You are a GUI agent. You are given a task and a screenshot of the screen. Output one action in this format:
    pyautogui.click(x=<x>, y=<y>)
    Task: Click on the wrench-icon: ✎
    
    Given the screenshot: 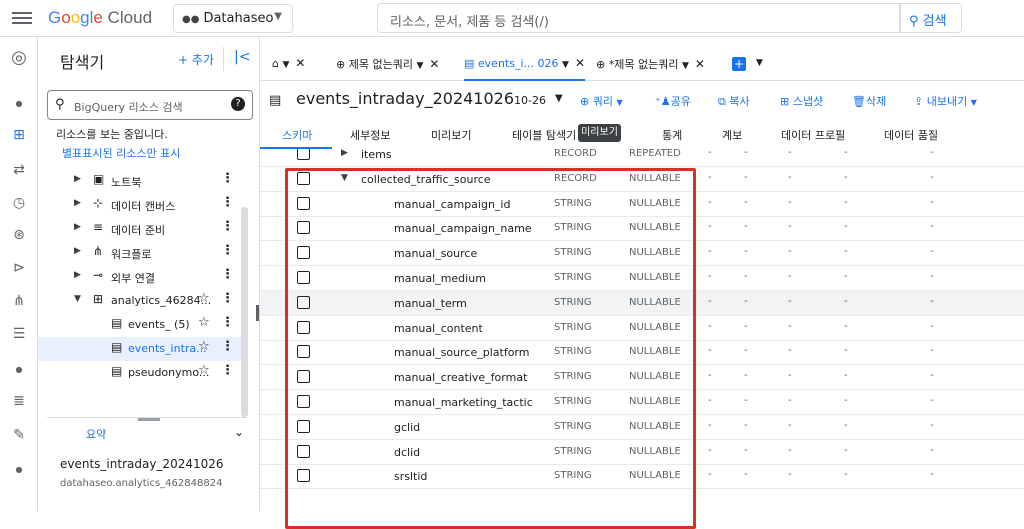 What is the action you would take?
    pyautogui.click(x=19, y=435)
    